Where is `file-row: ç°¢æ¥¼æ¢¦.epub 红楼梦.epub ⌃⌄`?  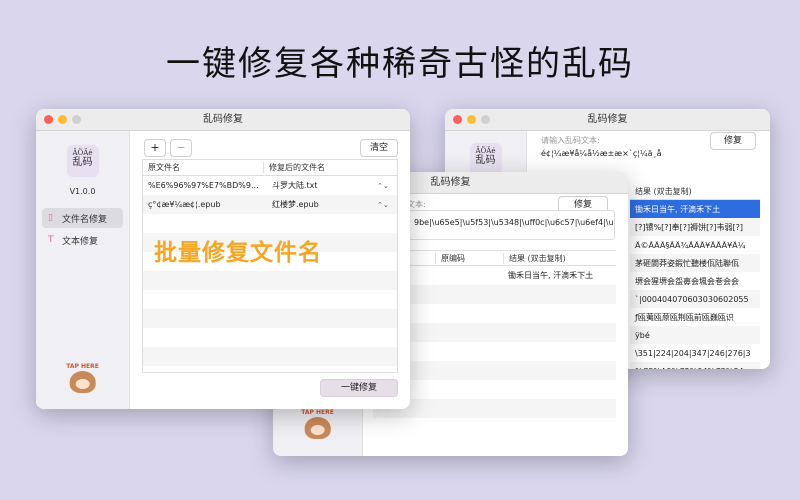 file-row: ç°¢æ¥¼æ¢¦.epub 红楼梦.epub ⌃⌄ is located at coordinates (270, 204).